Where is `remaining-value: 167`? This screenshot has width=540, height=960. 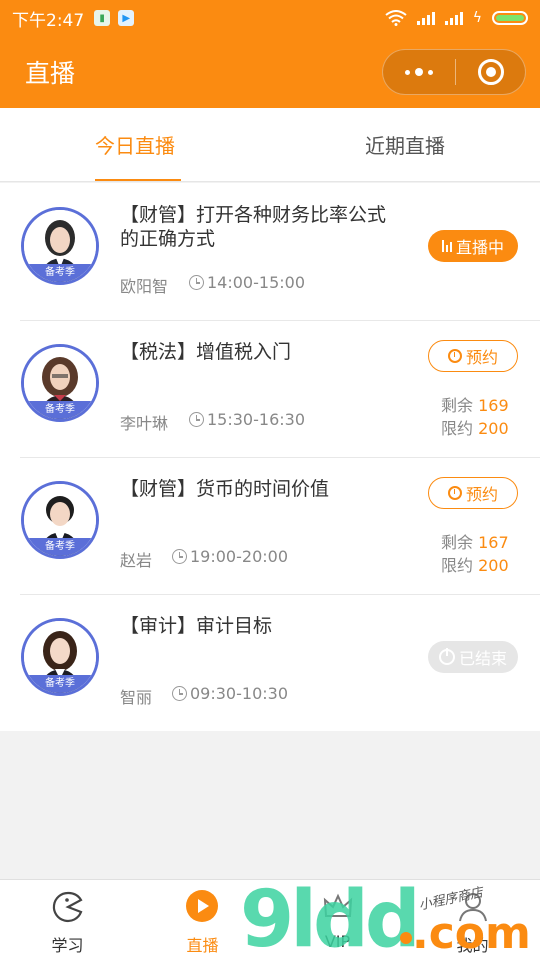 remaining-value: 167 is located at coordinates (493, 542).